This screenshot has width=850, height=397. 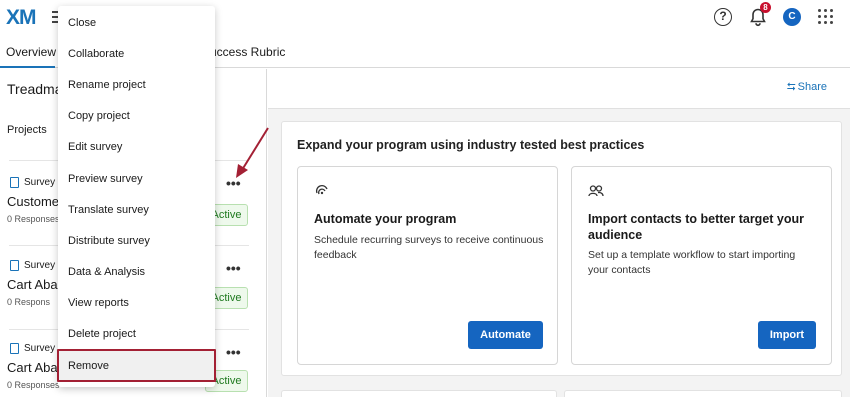 I want to click on apps-grid-icon, so click(x=825, y=16).